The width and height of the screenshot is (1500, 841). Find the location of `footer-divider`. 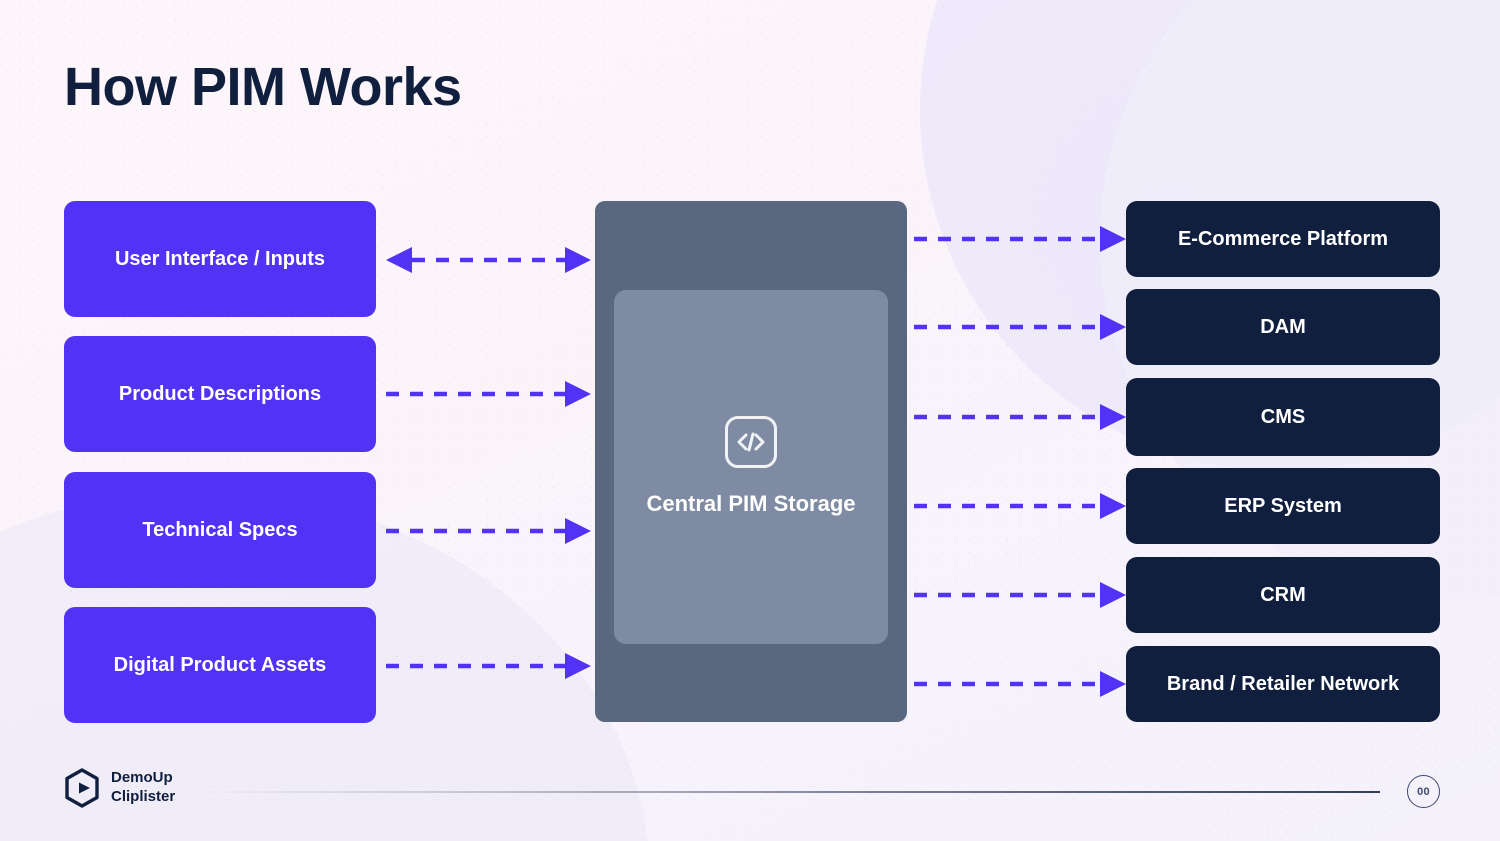

footer-divider is located at coordinates (787, 792).